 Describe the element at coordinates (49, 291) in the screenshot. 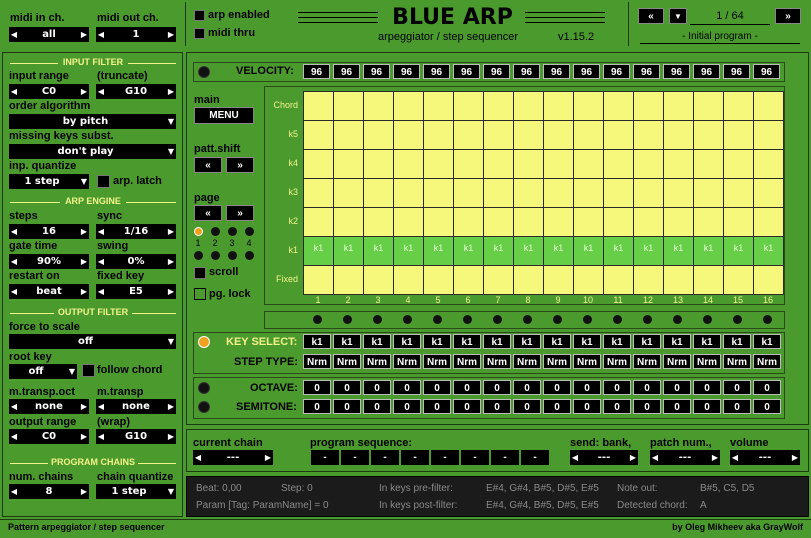

I see `restart-select: ◀ beat ▶` at that location.